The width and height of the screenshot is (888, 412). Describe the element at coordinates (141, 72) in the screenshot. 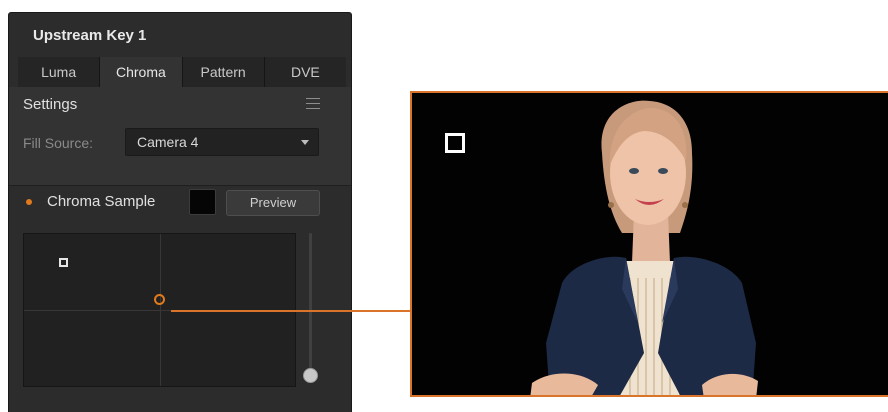

I see `tab-chroma: Chroma` at that location.